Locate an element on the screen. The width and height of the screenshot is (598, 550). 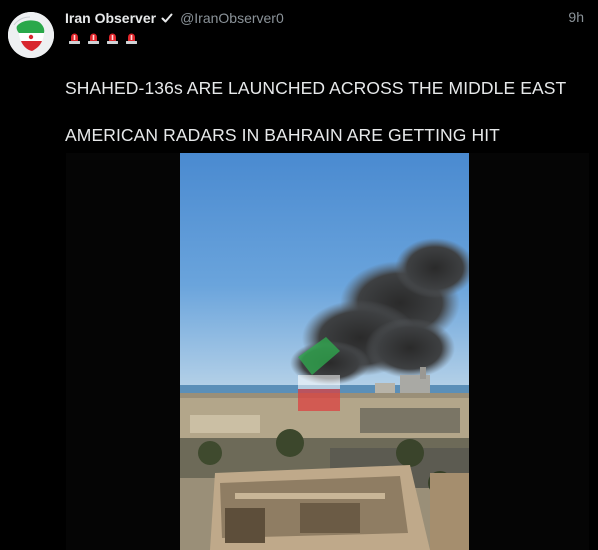
author-row: Iran Observer @IranObserver0 is located at coordinates (174, 18).